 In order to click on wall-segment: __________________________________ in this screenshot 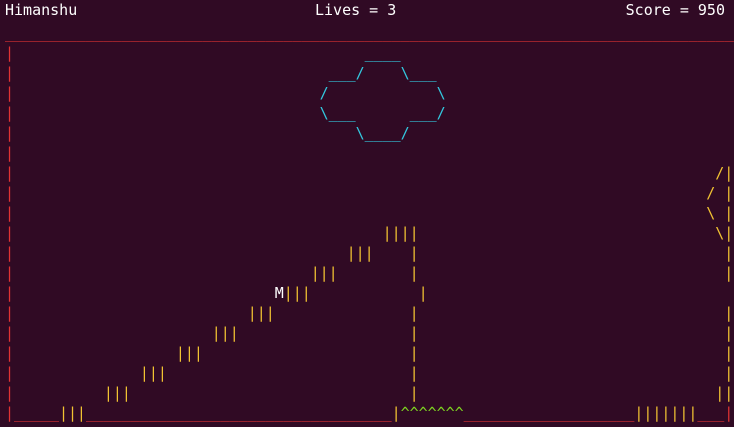, I will do `click(238, 413)`.